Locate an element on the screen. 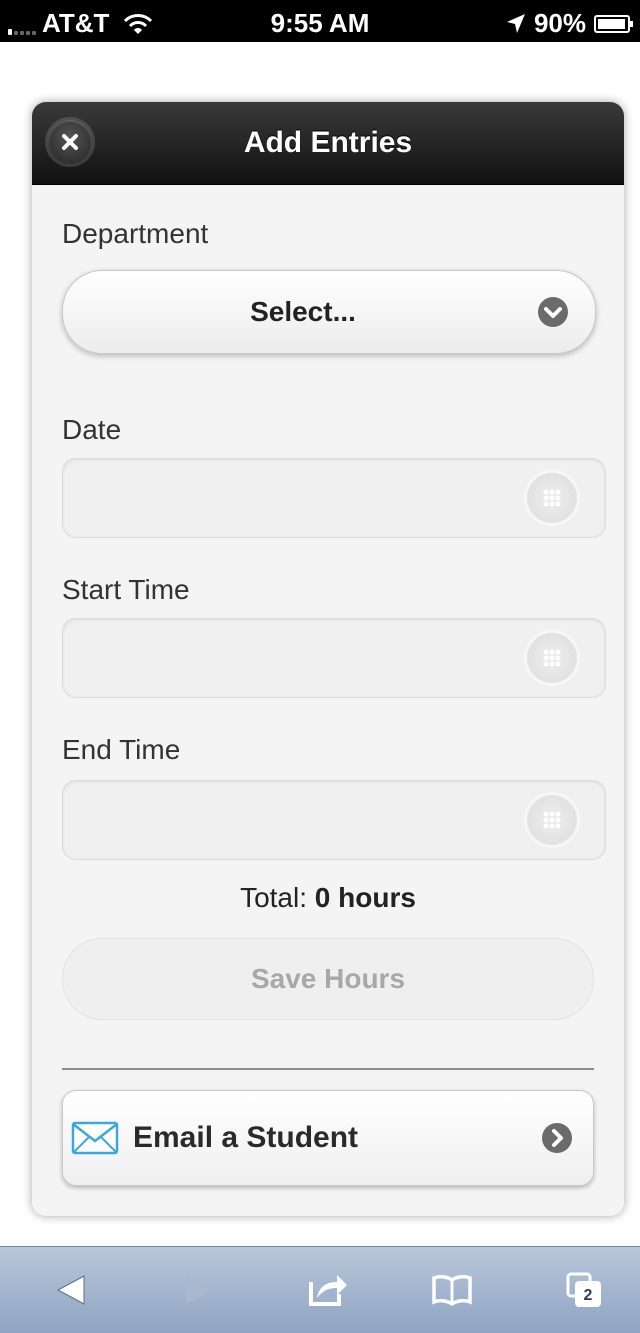 The image size is (640, 1333). tabs-button: 2 is located at coordinates (584, 1290).